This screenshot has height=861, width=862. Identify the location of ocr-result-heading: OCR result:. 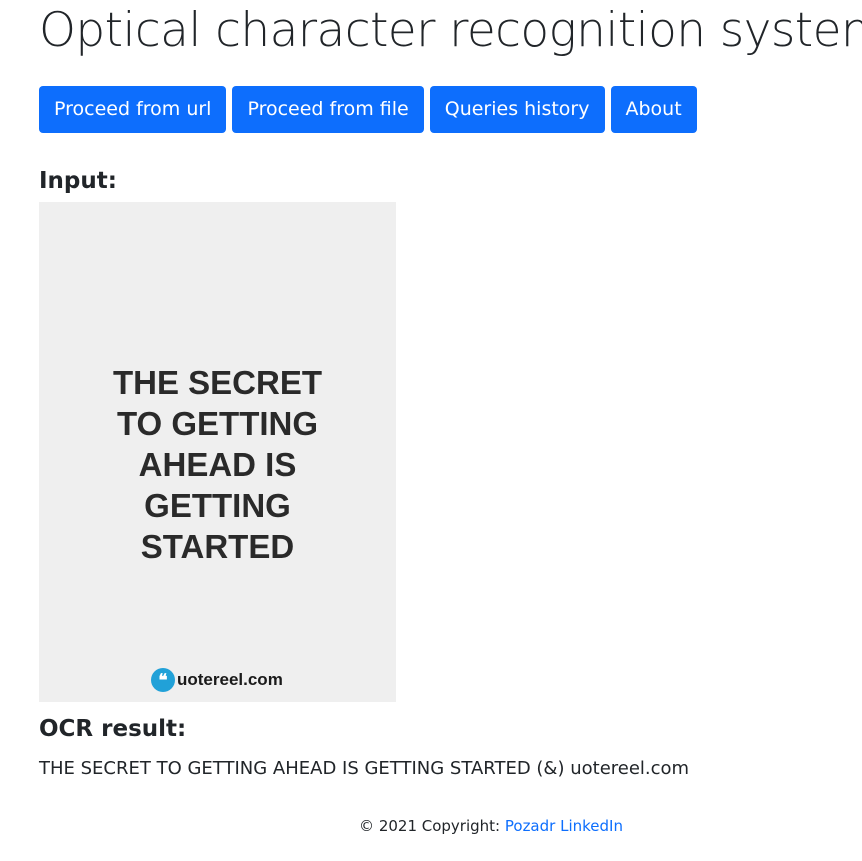
(113, 729).